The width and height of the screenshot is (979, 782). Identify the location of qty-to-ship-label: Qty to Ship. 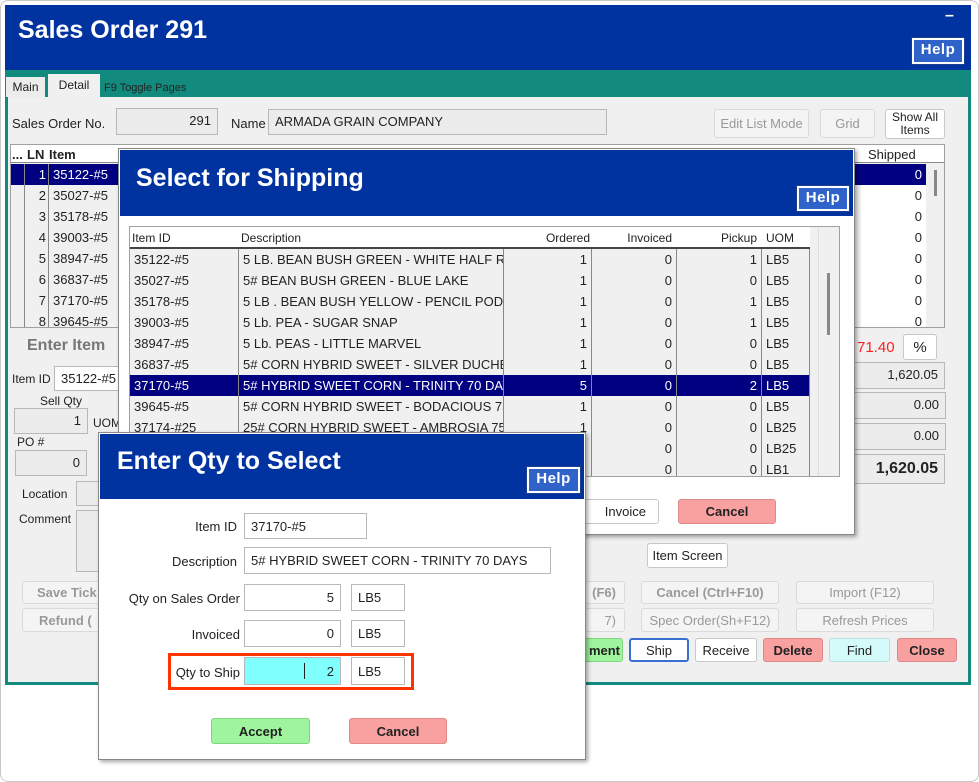
(207, 672).